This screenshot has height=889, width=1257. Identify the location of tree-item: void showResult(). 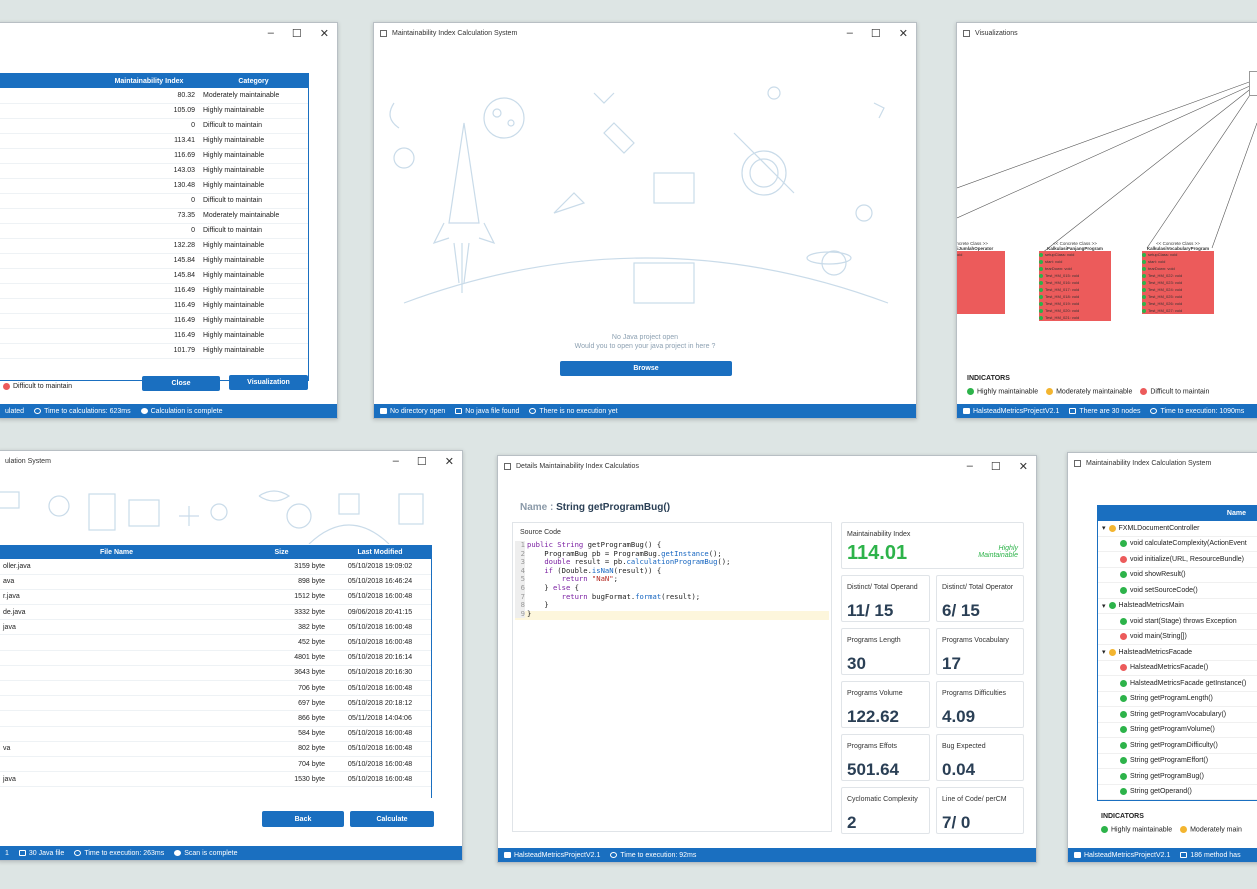
(1177, 575).